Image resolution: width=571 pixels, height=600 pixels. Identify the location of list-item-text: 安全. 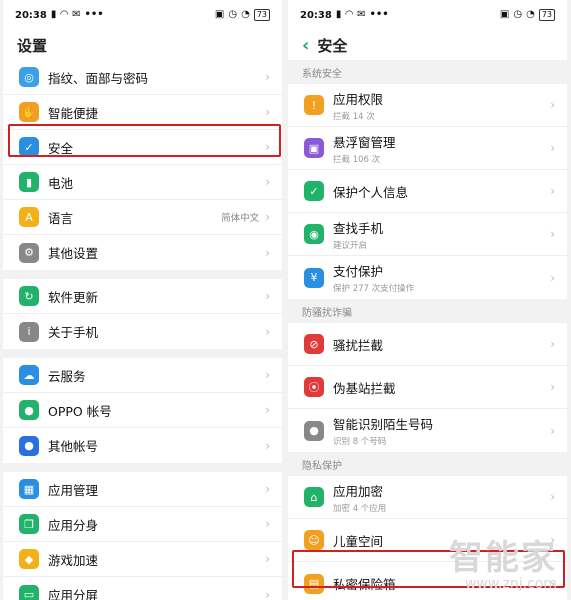
(156, 147).